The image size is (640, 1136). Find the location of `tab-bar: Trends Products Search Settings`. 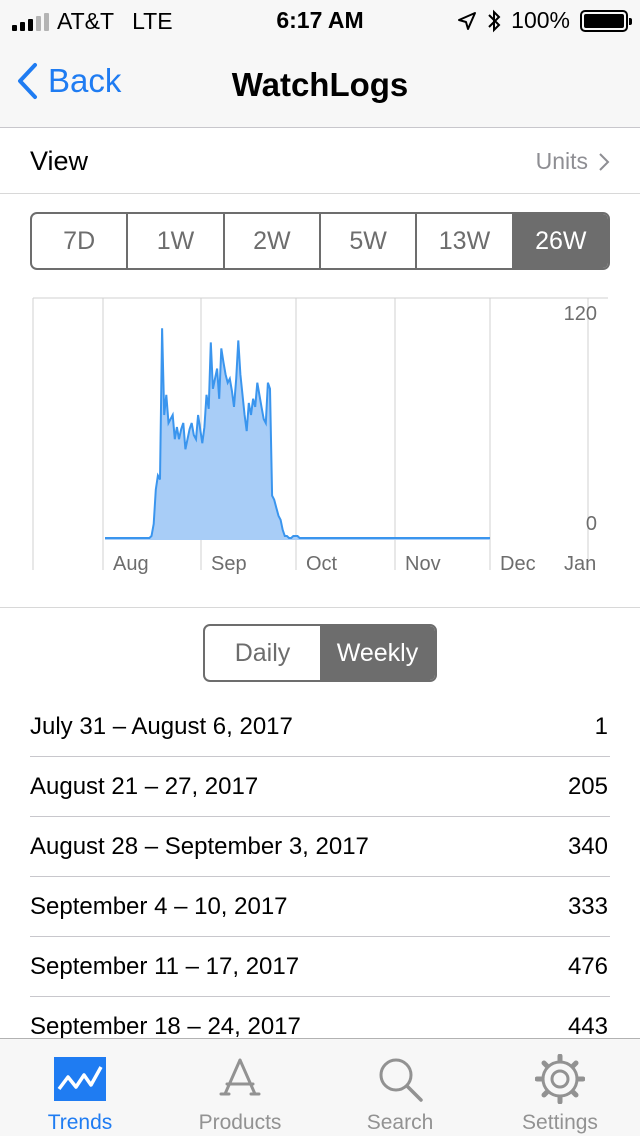

tab-bar: Trends Products Search Settings is located at coordinates (320, 1087).